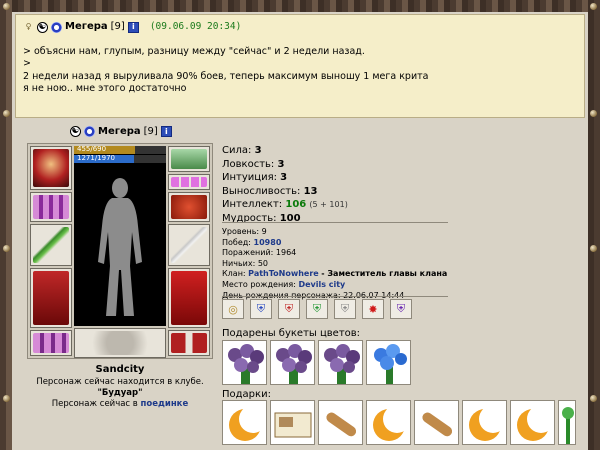  Describe the element at coordinates (120, 247) in the screenshot. I see `silhouette-icon` at that location.